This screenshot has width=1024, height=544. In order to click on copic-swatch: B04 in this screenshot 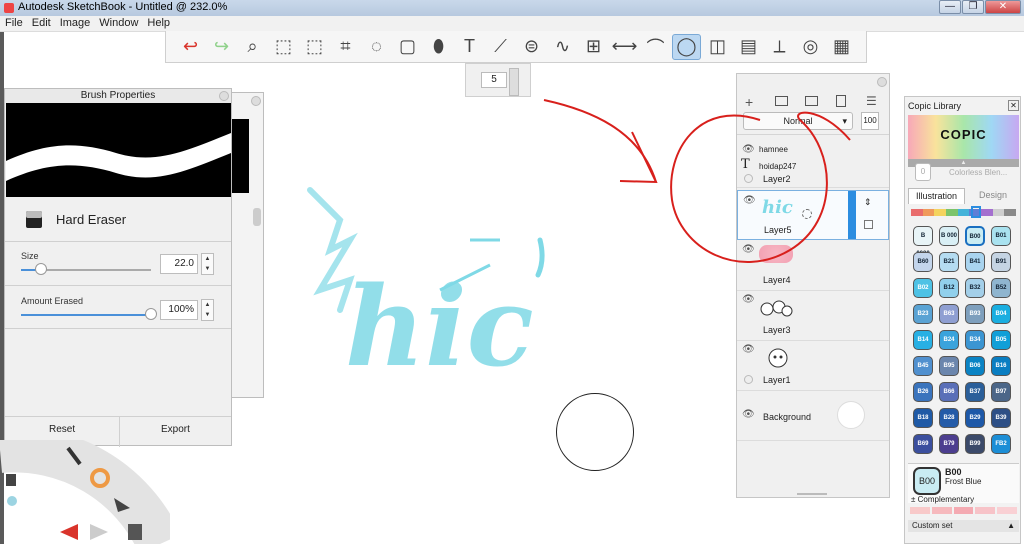, I will do `click(1001, 314)`.